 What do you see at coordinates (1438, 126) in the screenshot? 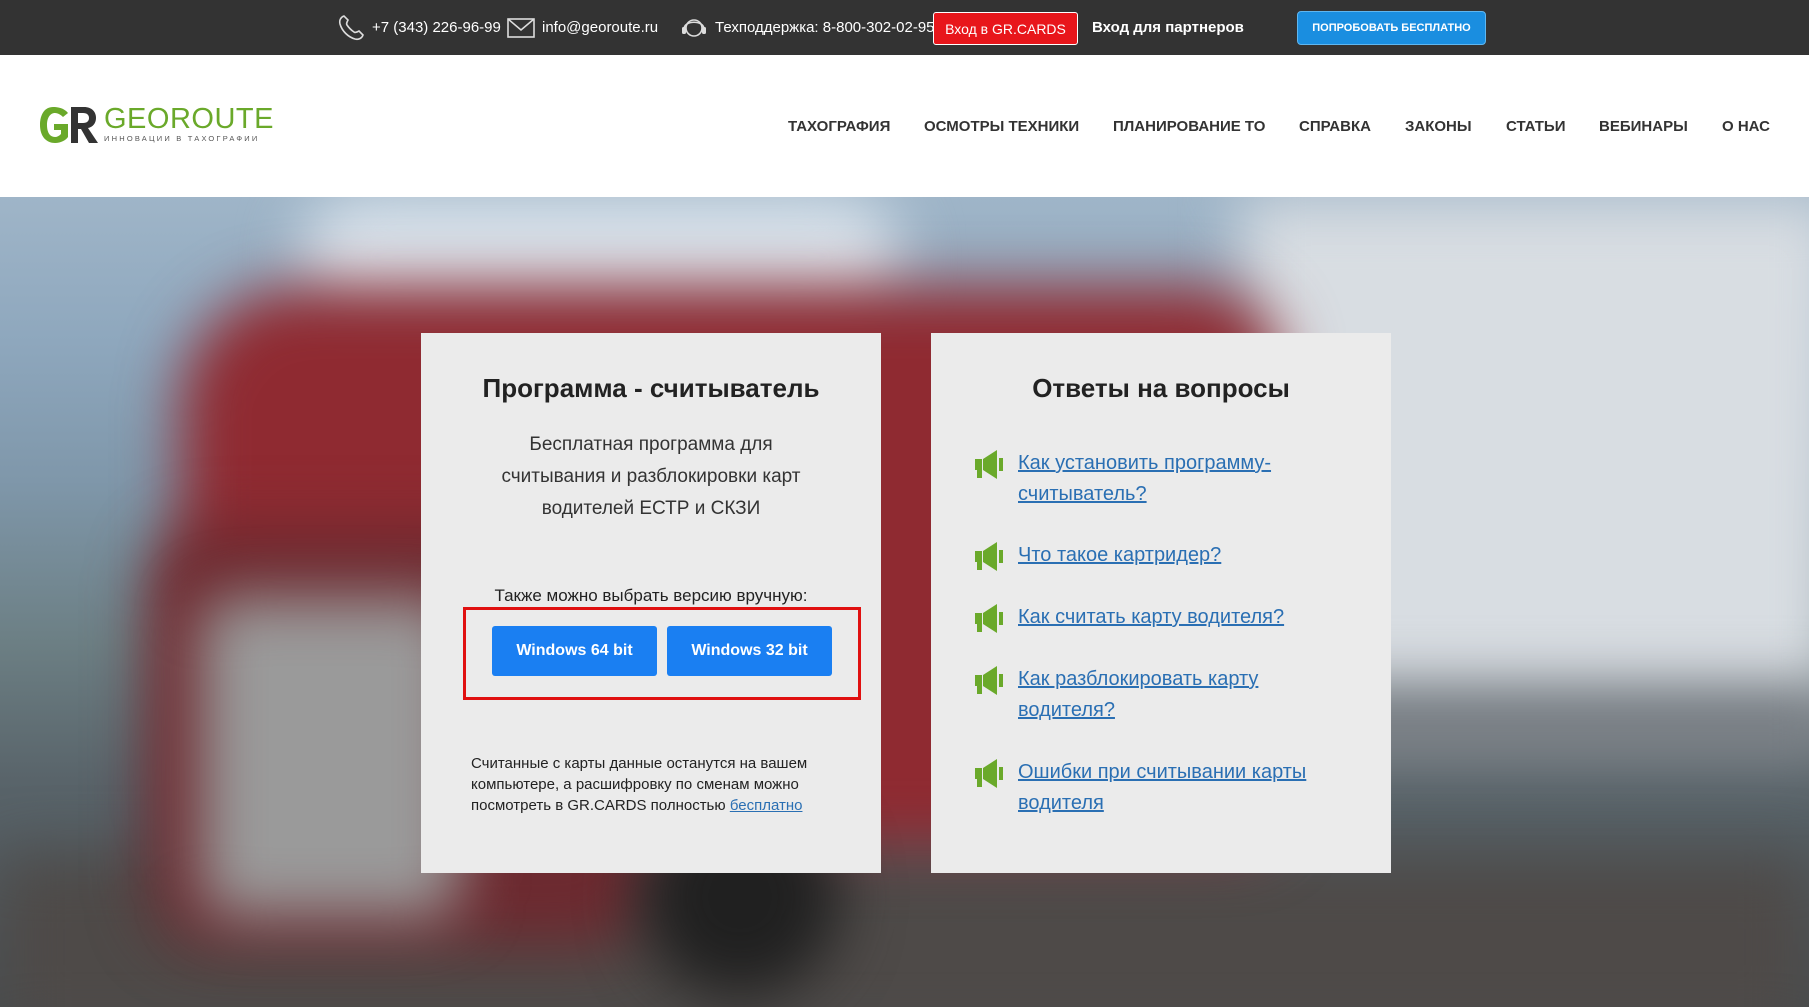
I see `nav-laws: ЗАКОНЫ` at bounding box center [1438, 126].